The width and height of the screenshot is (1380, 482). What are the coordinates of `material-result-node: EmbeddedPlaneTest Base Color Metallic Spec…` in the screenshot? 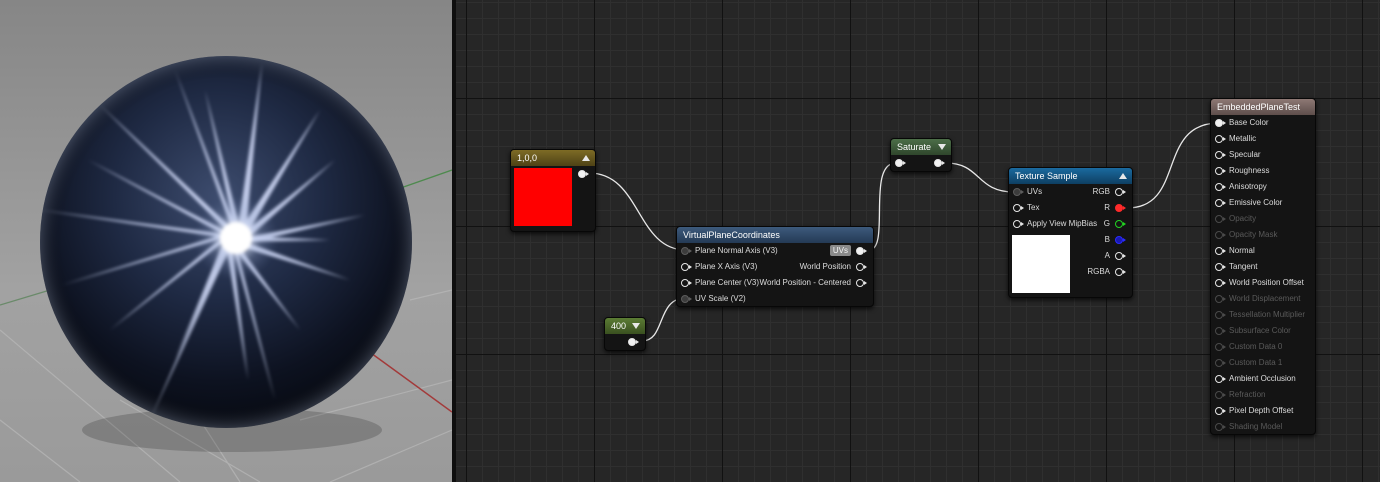 It's located at (1263, 266).